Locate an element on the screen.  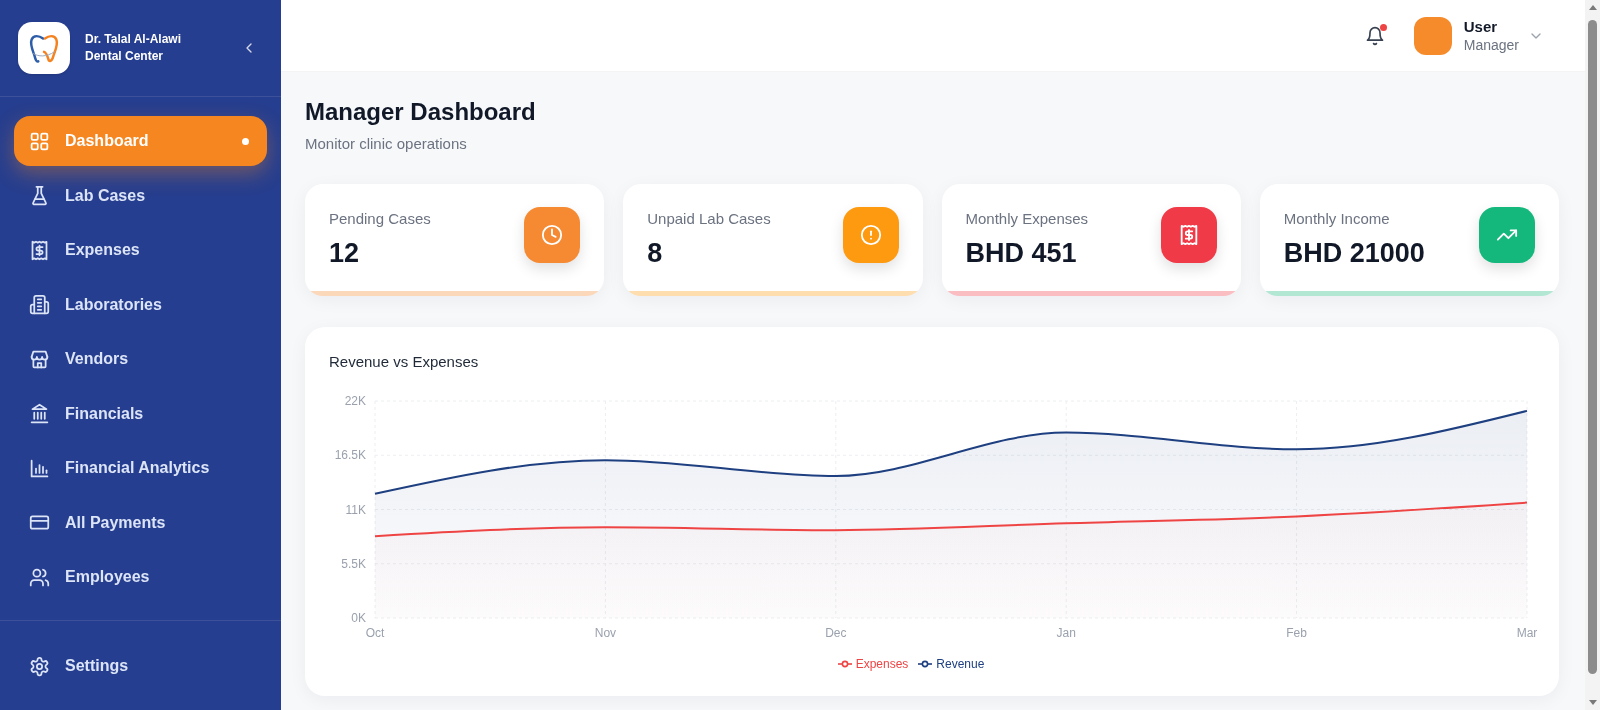
scrollbar-thumb is located at coordinates (1592, 347).